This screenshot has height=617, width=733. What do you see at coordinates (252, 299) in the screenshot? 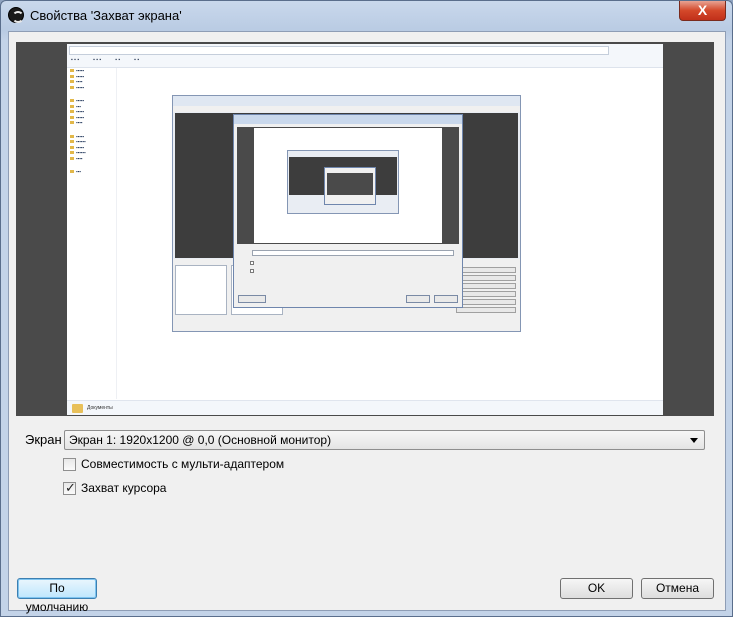
I see `captured-defaults-button` at bounding box center [252, 299].